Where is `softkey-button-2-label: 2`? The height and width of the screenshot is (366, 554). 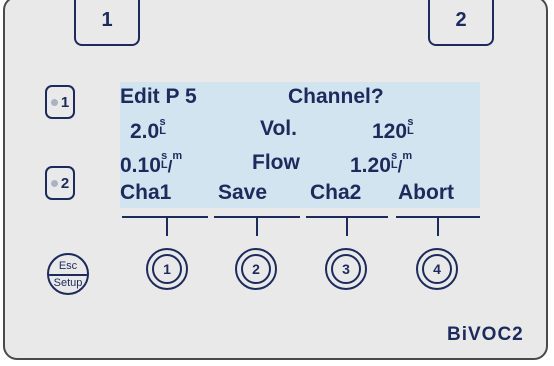
softkey-button-2-label: 2 is located at coordinates (256, 269).